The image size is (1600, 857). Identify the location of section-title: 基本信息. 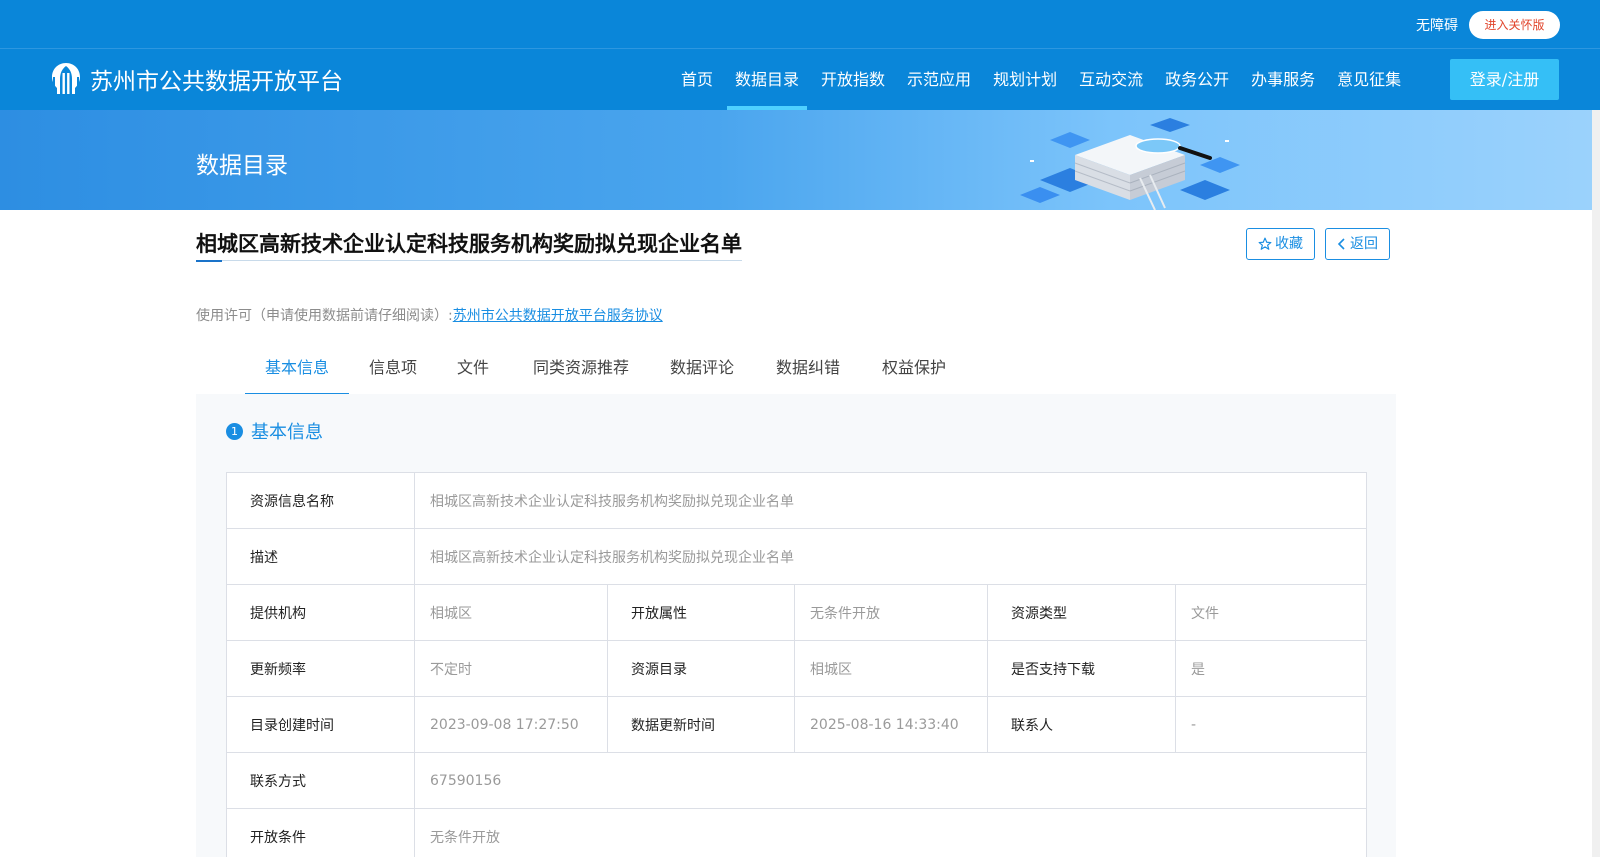
(287, 432).